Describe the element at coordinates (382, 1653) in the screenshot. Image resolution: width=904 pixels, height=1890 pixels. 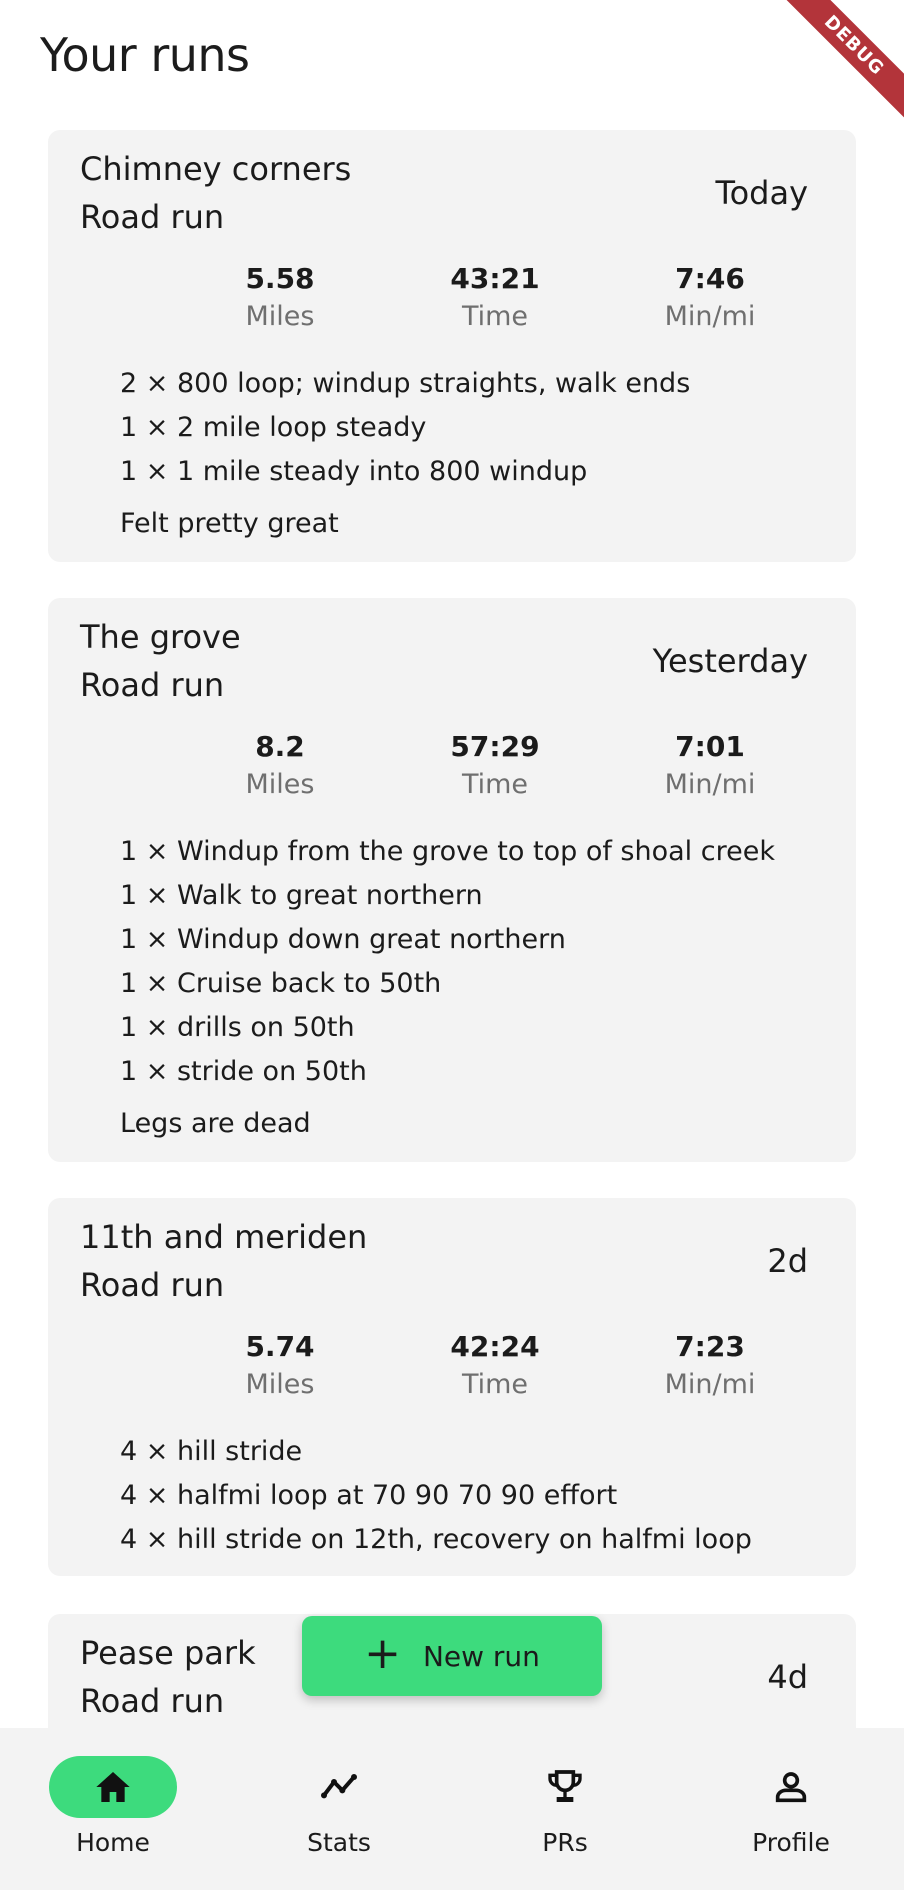
I see `plus-icon: +` at that location.